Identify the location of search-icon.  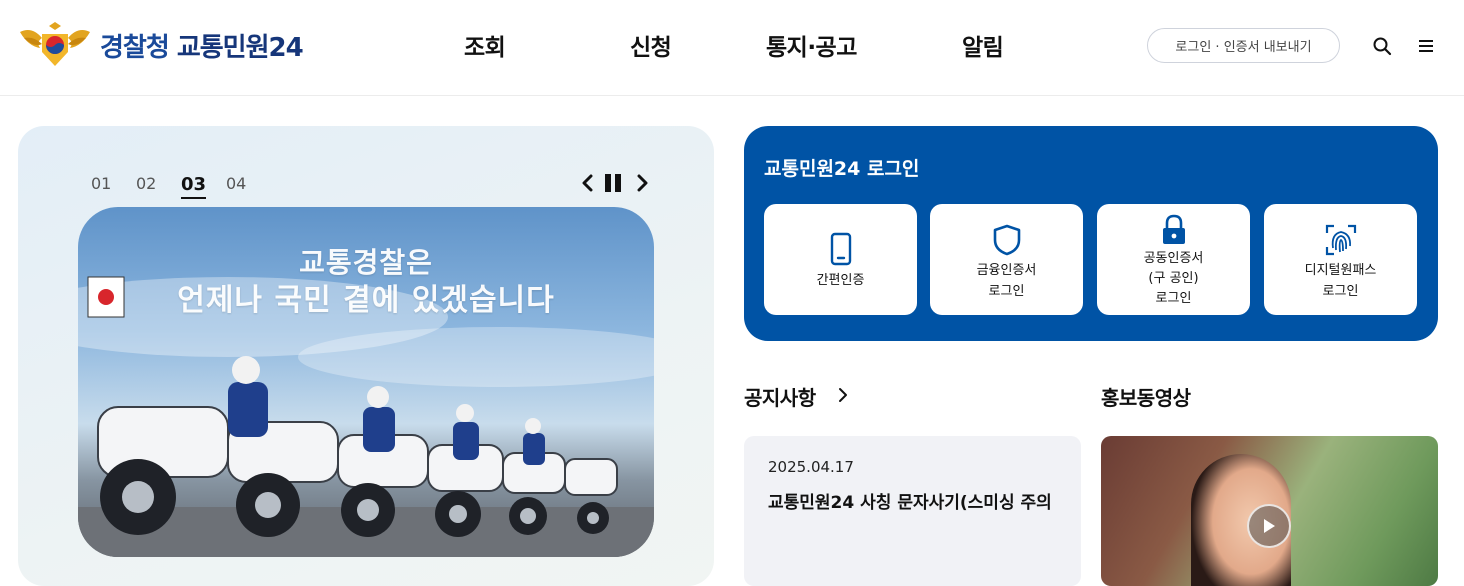
(1382, 46).